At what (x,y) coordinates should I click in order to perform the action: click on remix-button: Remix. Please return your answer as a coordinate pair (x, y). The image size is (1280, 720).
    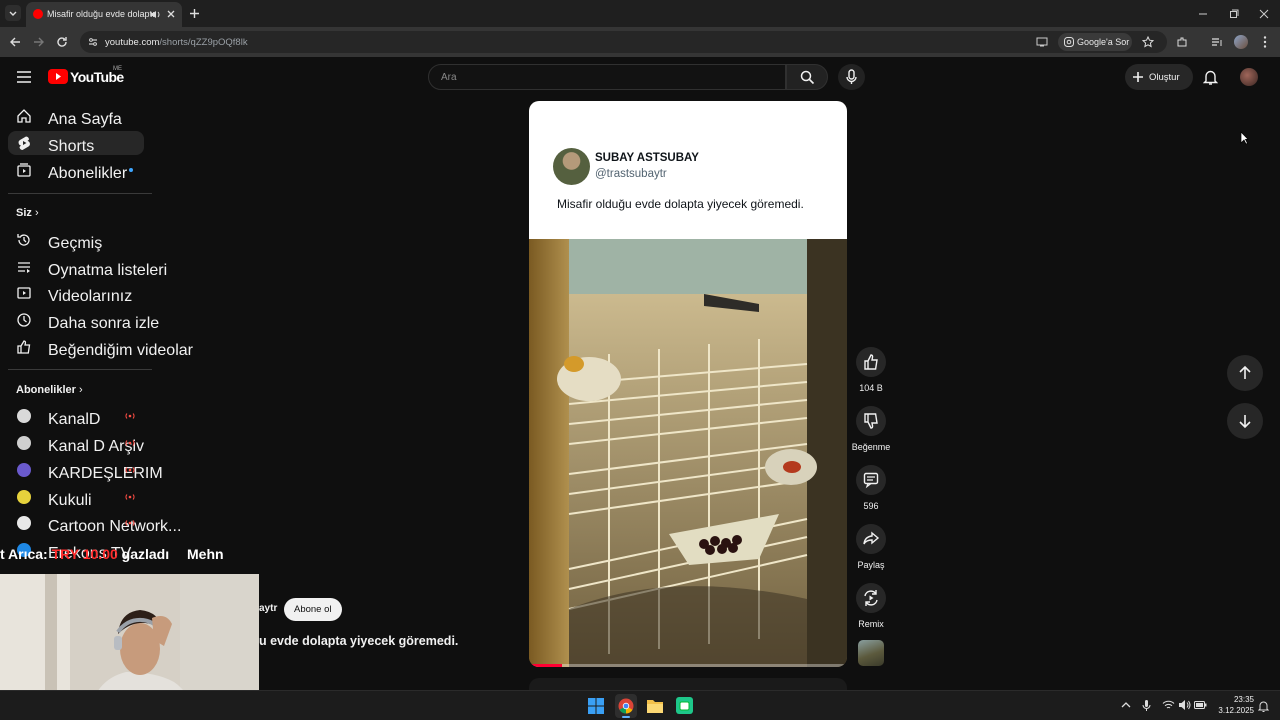
    Looking at the image, I should click on (871, 606).